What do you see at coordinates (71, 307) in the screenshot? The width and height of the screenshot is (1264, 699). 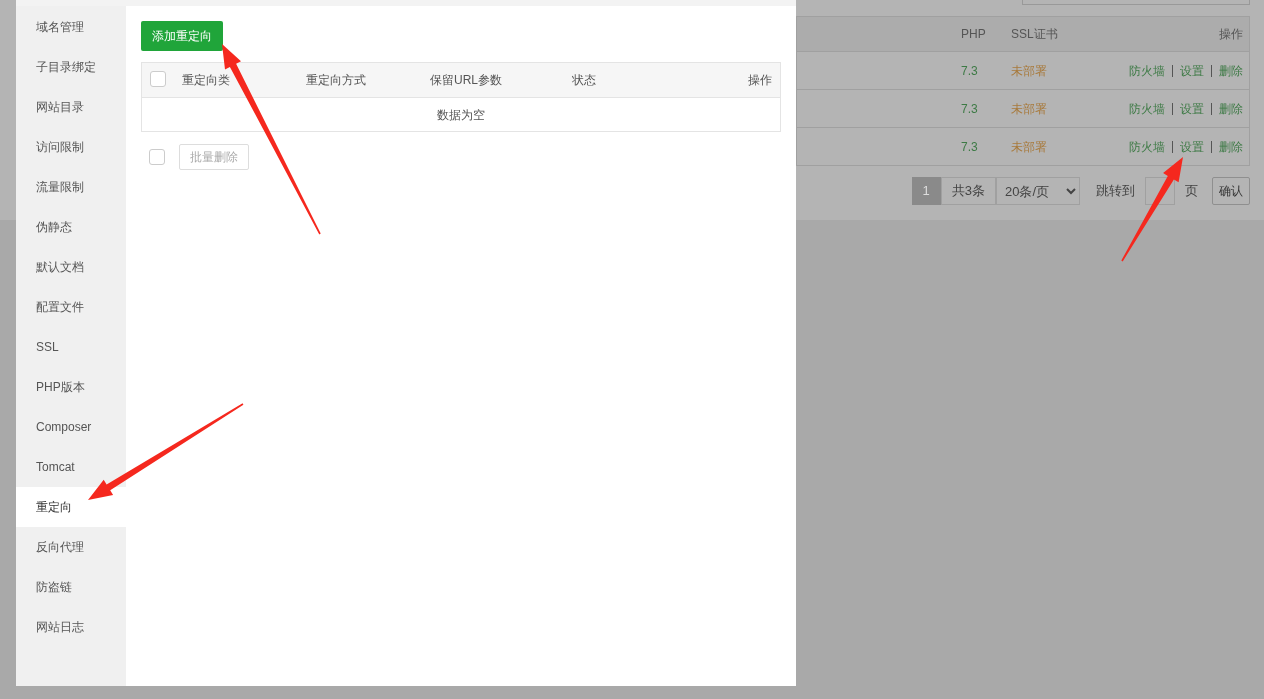 I see `sidebar-item: 配置文件` at bounding box center [71, 307].